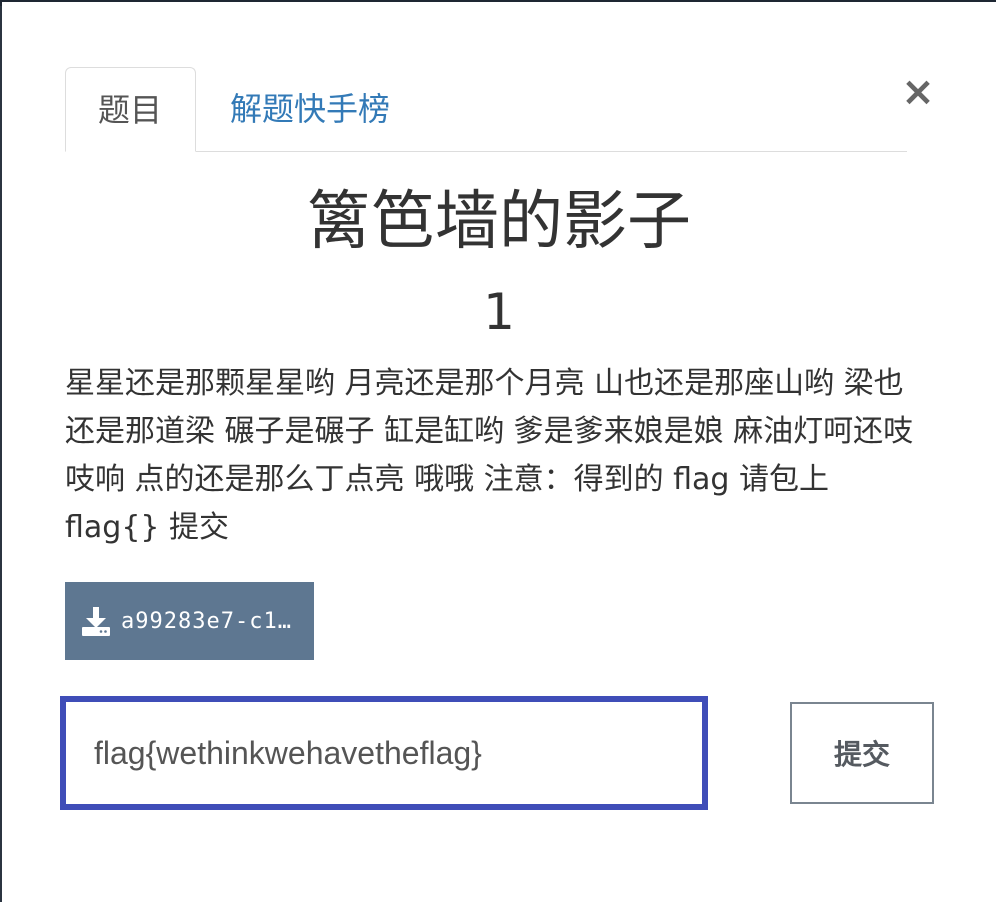 The image size is (996, 902). Describe the element at coordinates (96, 621) in the screenshot. I see `download-icon` at that location.